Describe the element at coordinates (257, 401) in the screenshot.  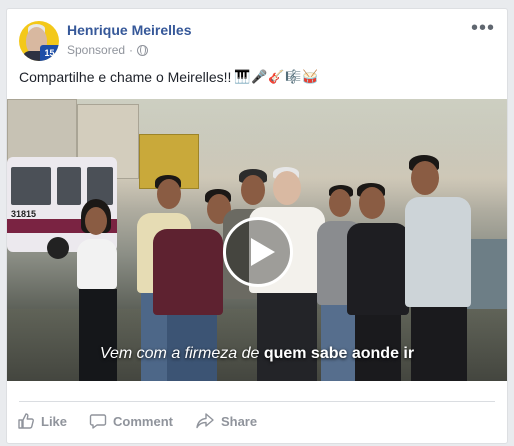
I see `actions-divider` at that location.